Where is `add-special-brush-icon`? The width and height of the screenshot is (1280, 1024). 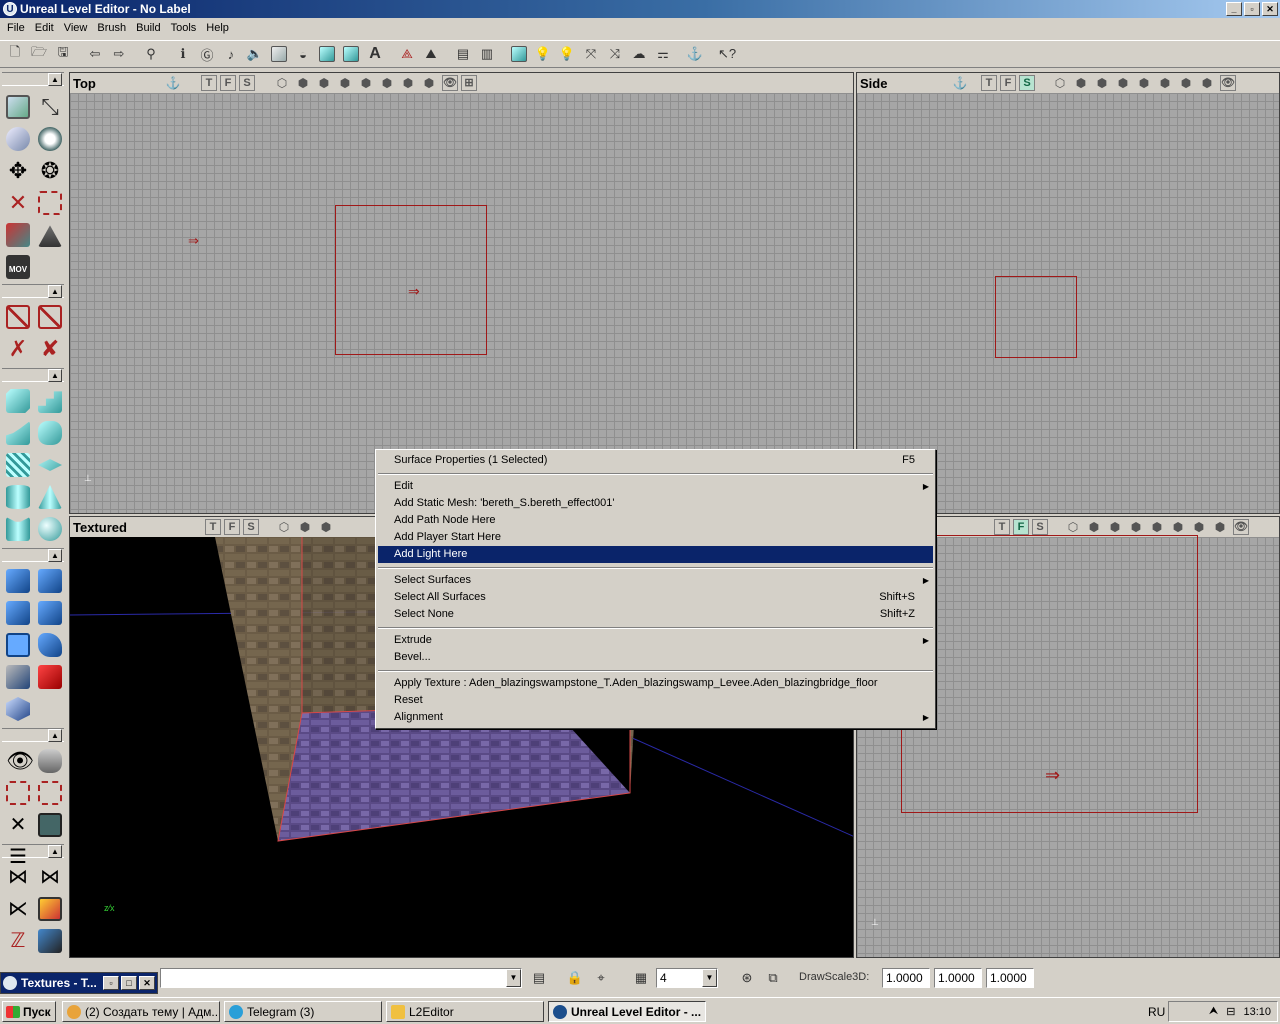
add-special-brush-icon is located at coordinates (18, 645).